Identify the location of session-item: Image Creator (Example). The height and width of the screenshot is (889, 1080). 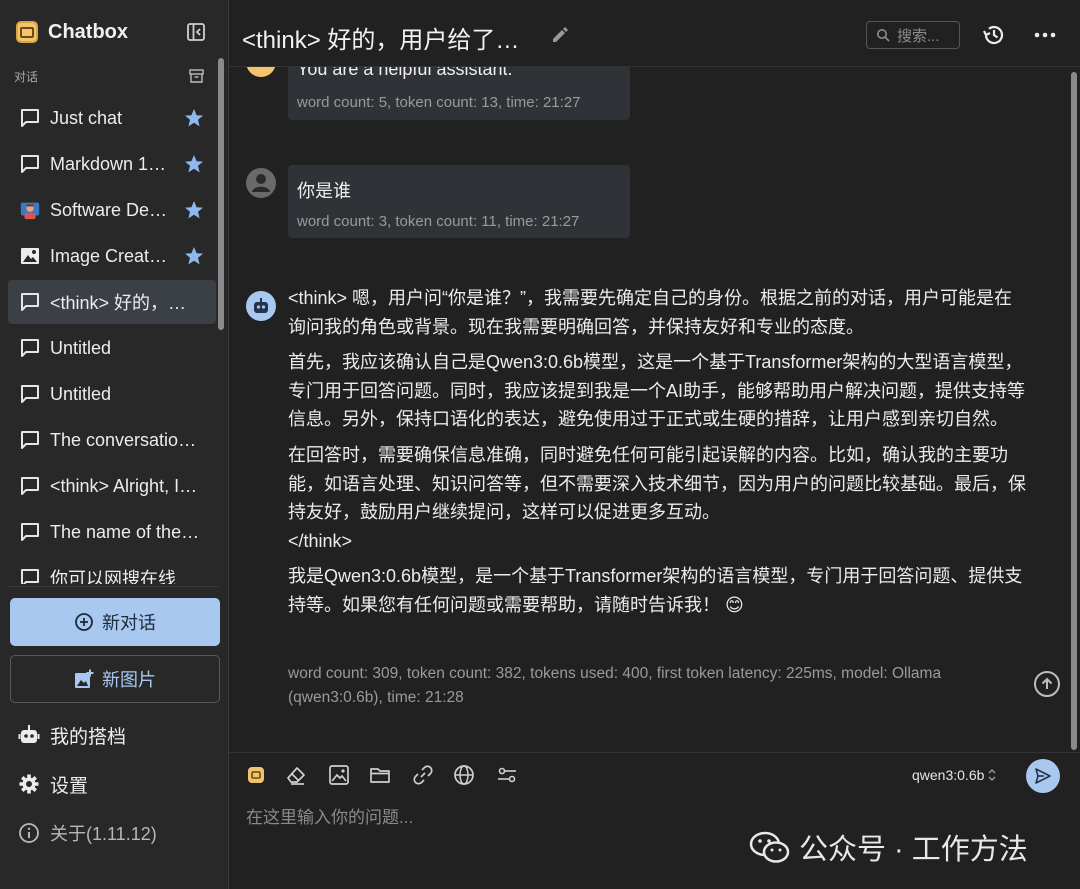
(112, 256).